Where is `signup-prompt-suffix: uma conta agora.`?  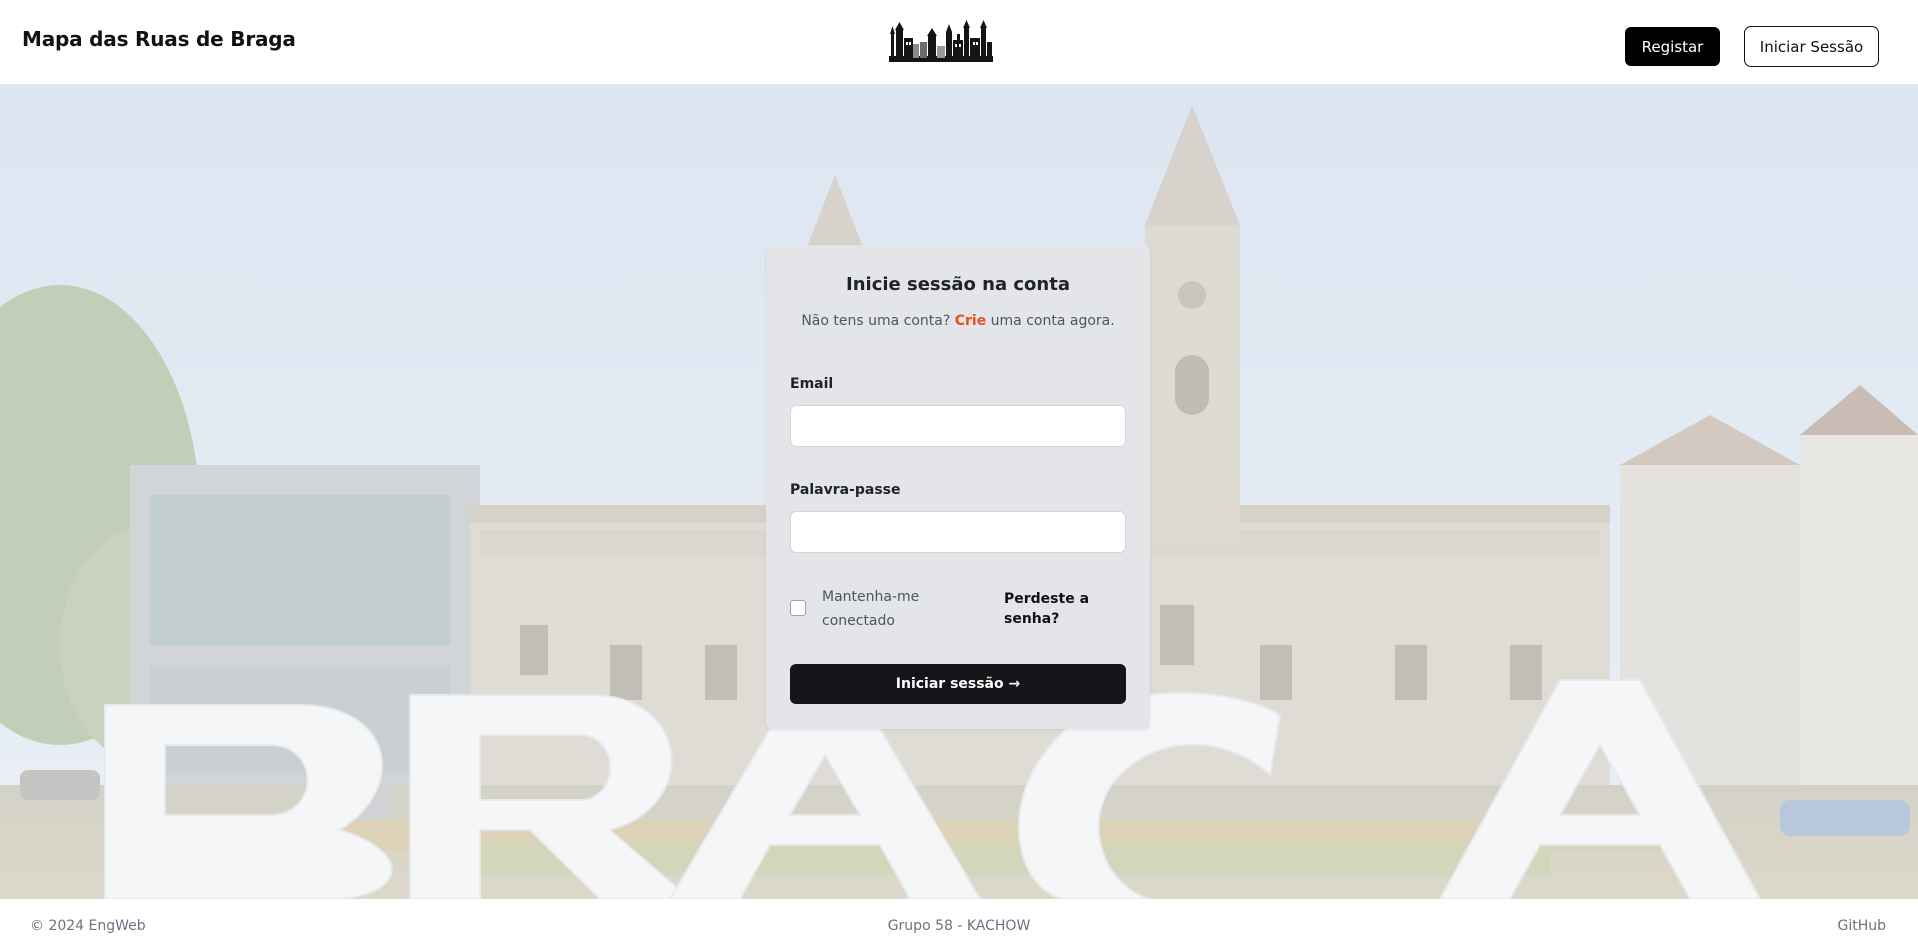
signup-prompt-suffix: uma conta agora. is located at coordinates (1050, 321).